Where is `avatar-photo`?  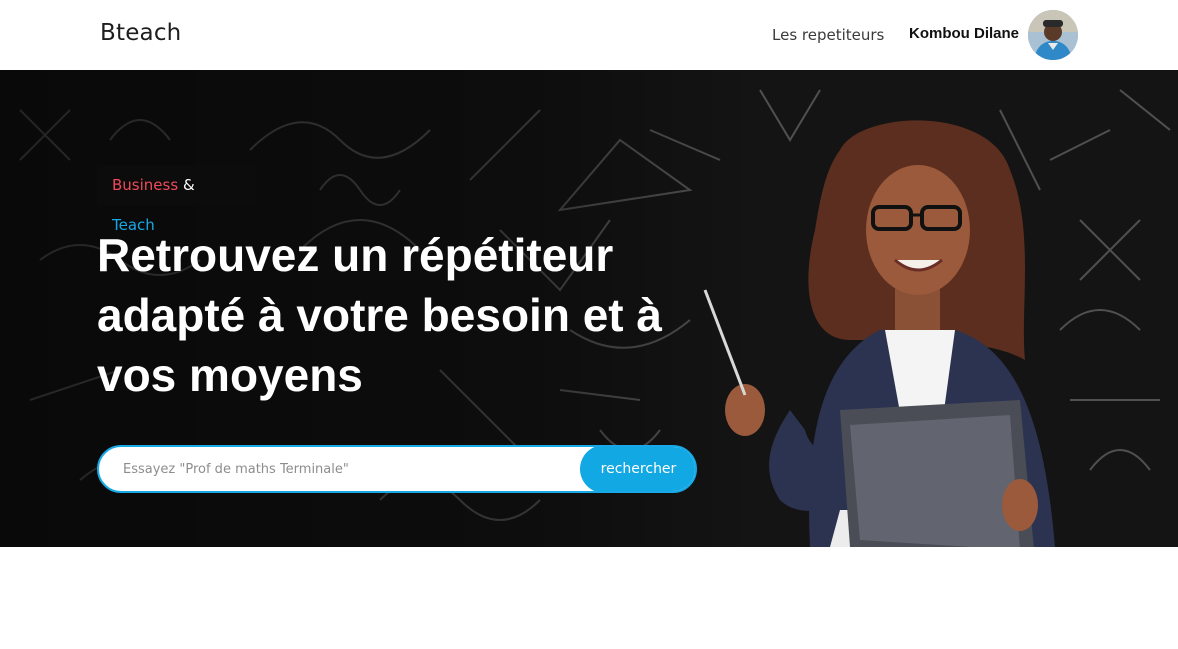
avatar-photo is located at coordinates (1053, 35).